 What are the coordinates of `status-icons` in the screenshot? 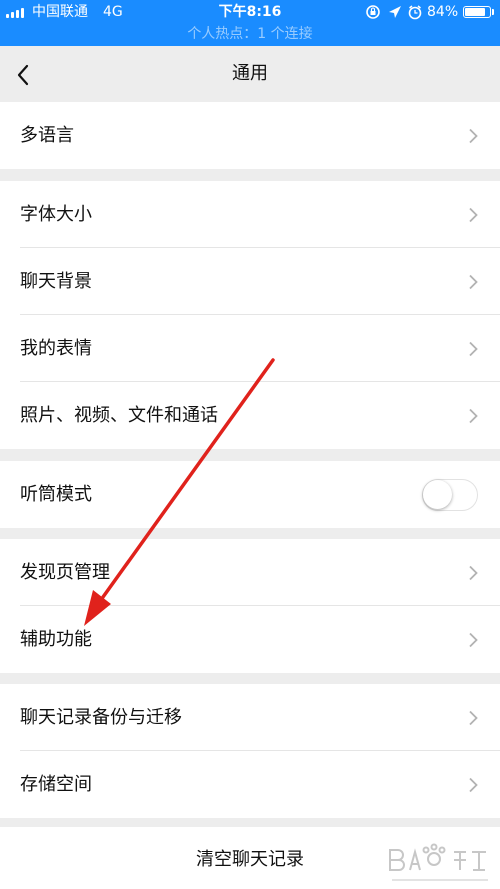 It's located at (394, 12).